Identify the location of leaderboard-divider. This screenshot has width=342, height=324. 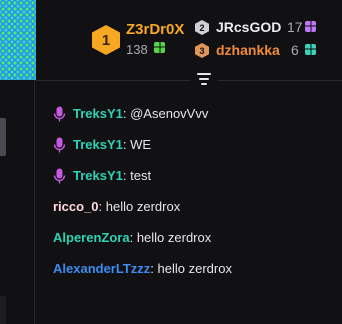
(189, 80).